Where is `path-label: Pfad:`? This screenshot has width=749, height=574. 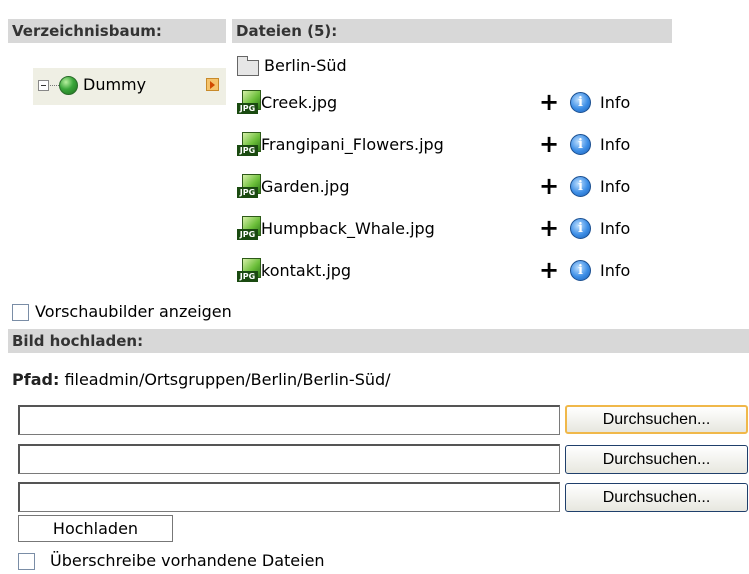
path-label: Pfad: is located at coordinates (36, 379).